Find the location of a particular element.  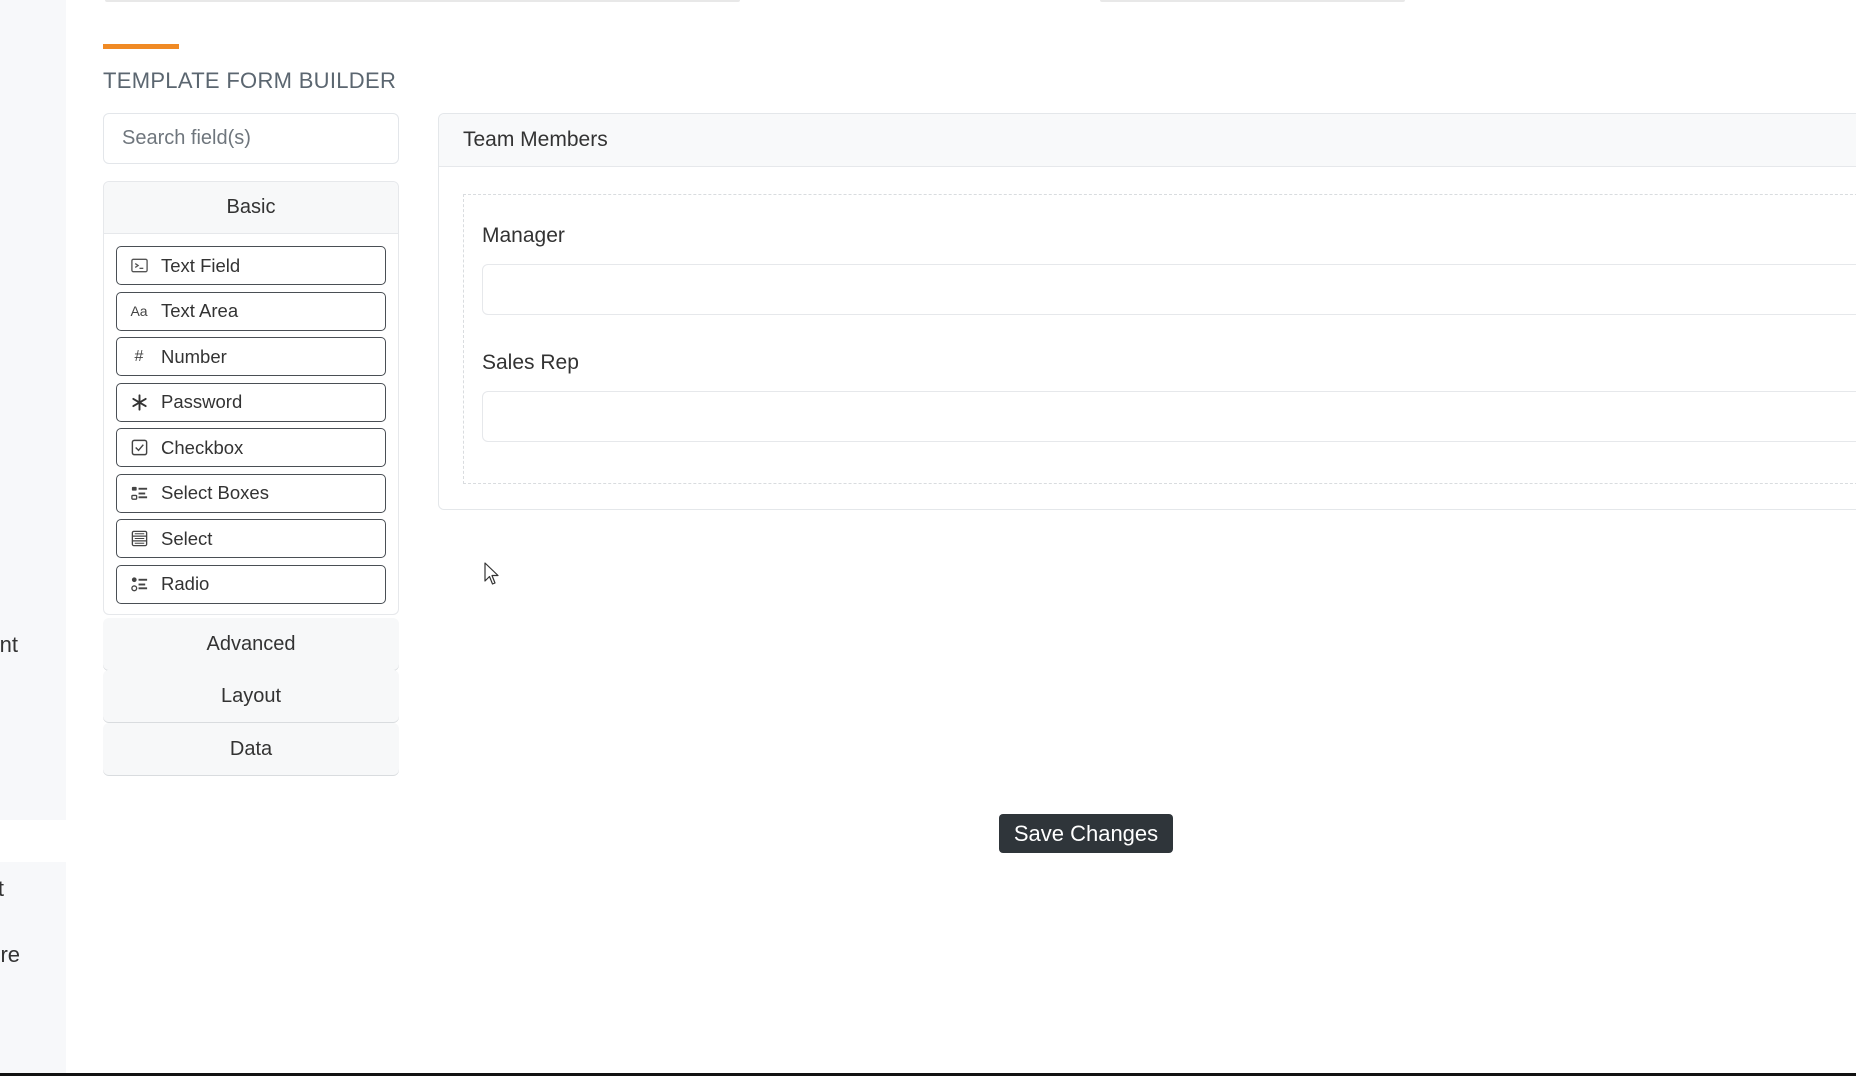

group-header-data: Data is located at coordinates (251, 749).